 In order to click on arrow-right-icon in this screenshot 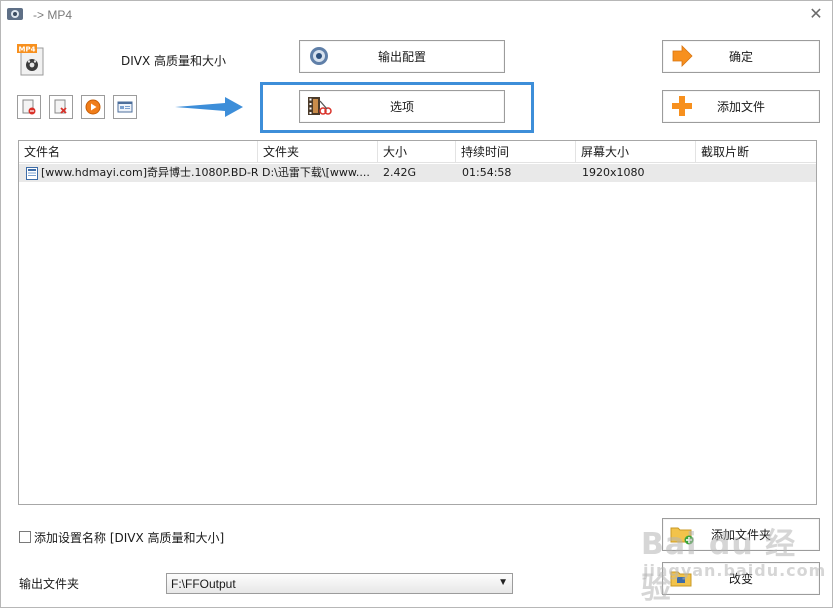, I will do `click(682, 56)`.